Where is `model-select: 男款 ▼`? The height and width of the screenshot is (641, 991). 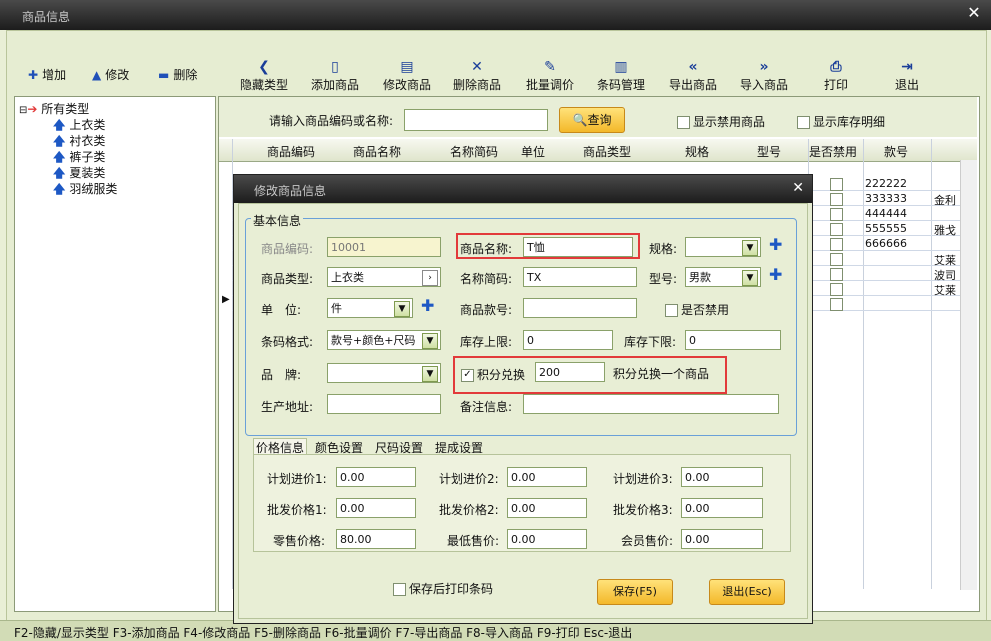
model-select: 男款 ▼ is located at coordinates (723, 277).